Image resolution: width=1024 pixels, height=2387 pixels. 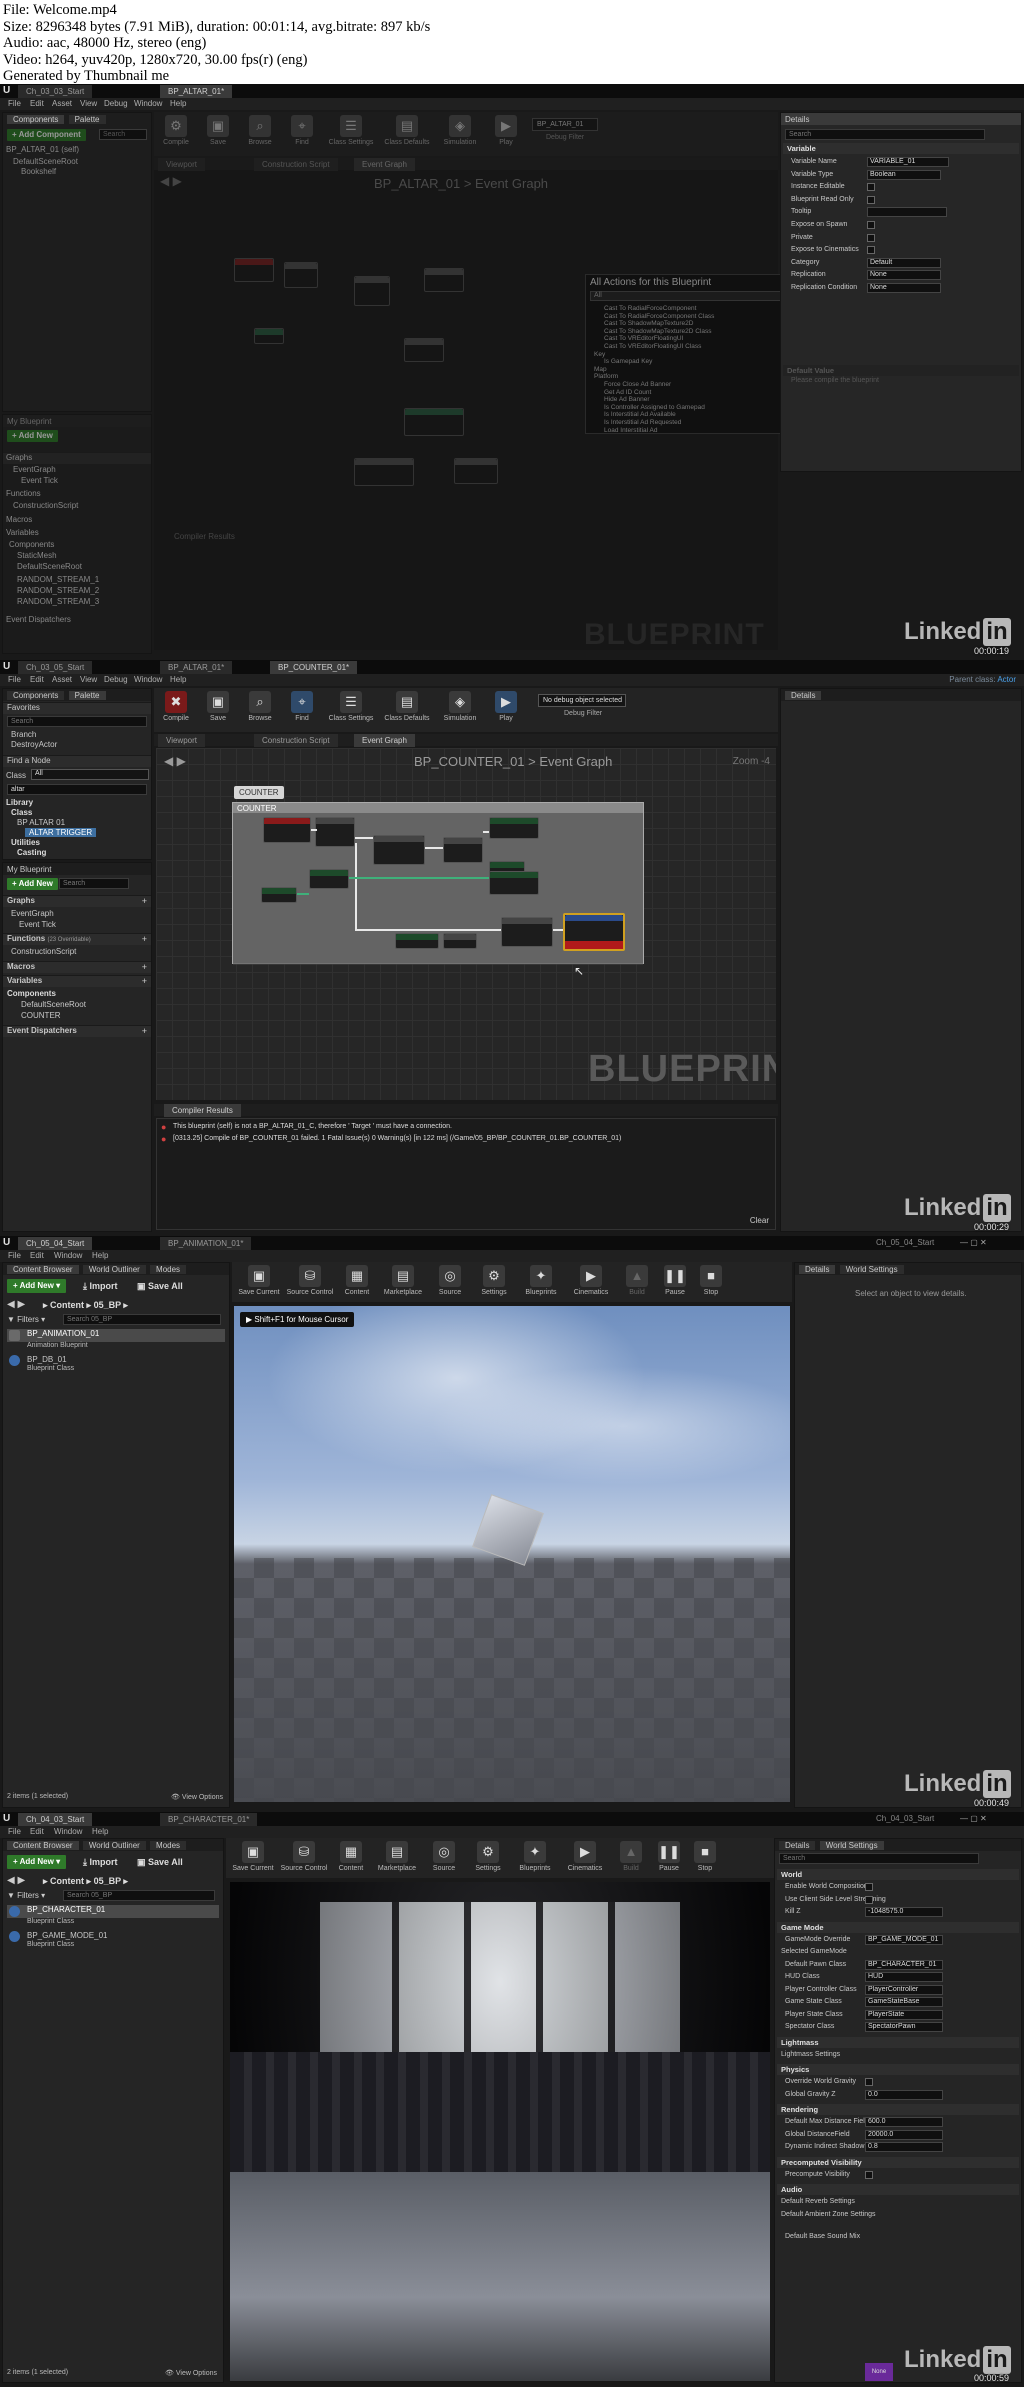 What do you see at coordinates (176, 135) in the screenshot?
I see `compile-button: ⚙ Compile` at bounding box center [176, 135].